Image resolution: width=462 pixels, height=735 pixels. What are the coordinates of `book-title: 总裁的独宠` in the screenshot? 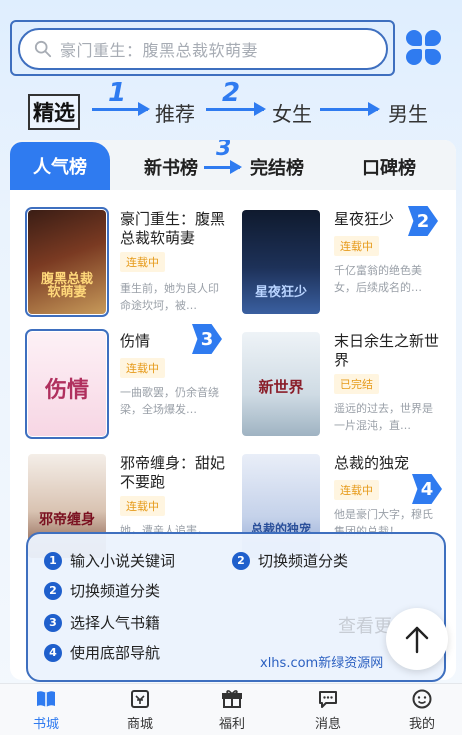 It's located at (372, 463).